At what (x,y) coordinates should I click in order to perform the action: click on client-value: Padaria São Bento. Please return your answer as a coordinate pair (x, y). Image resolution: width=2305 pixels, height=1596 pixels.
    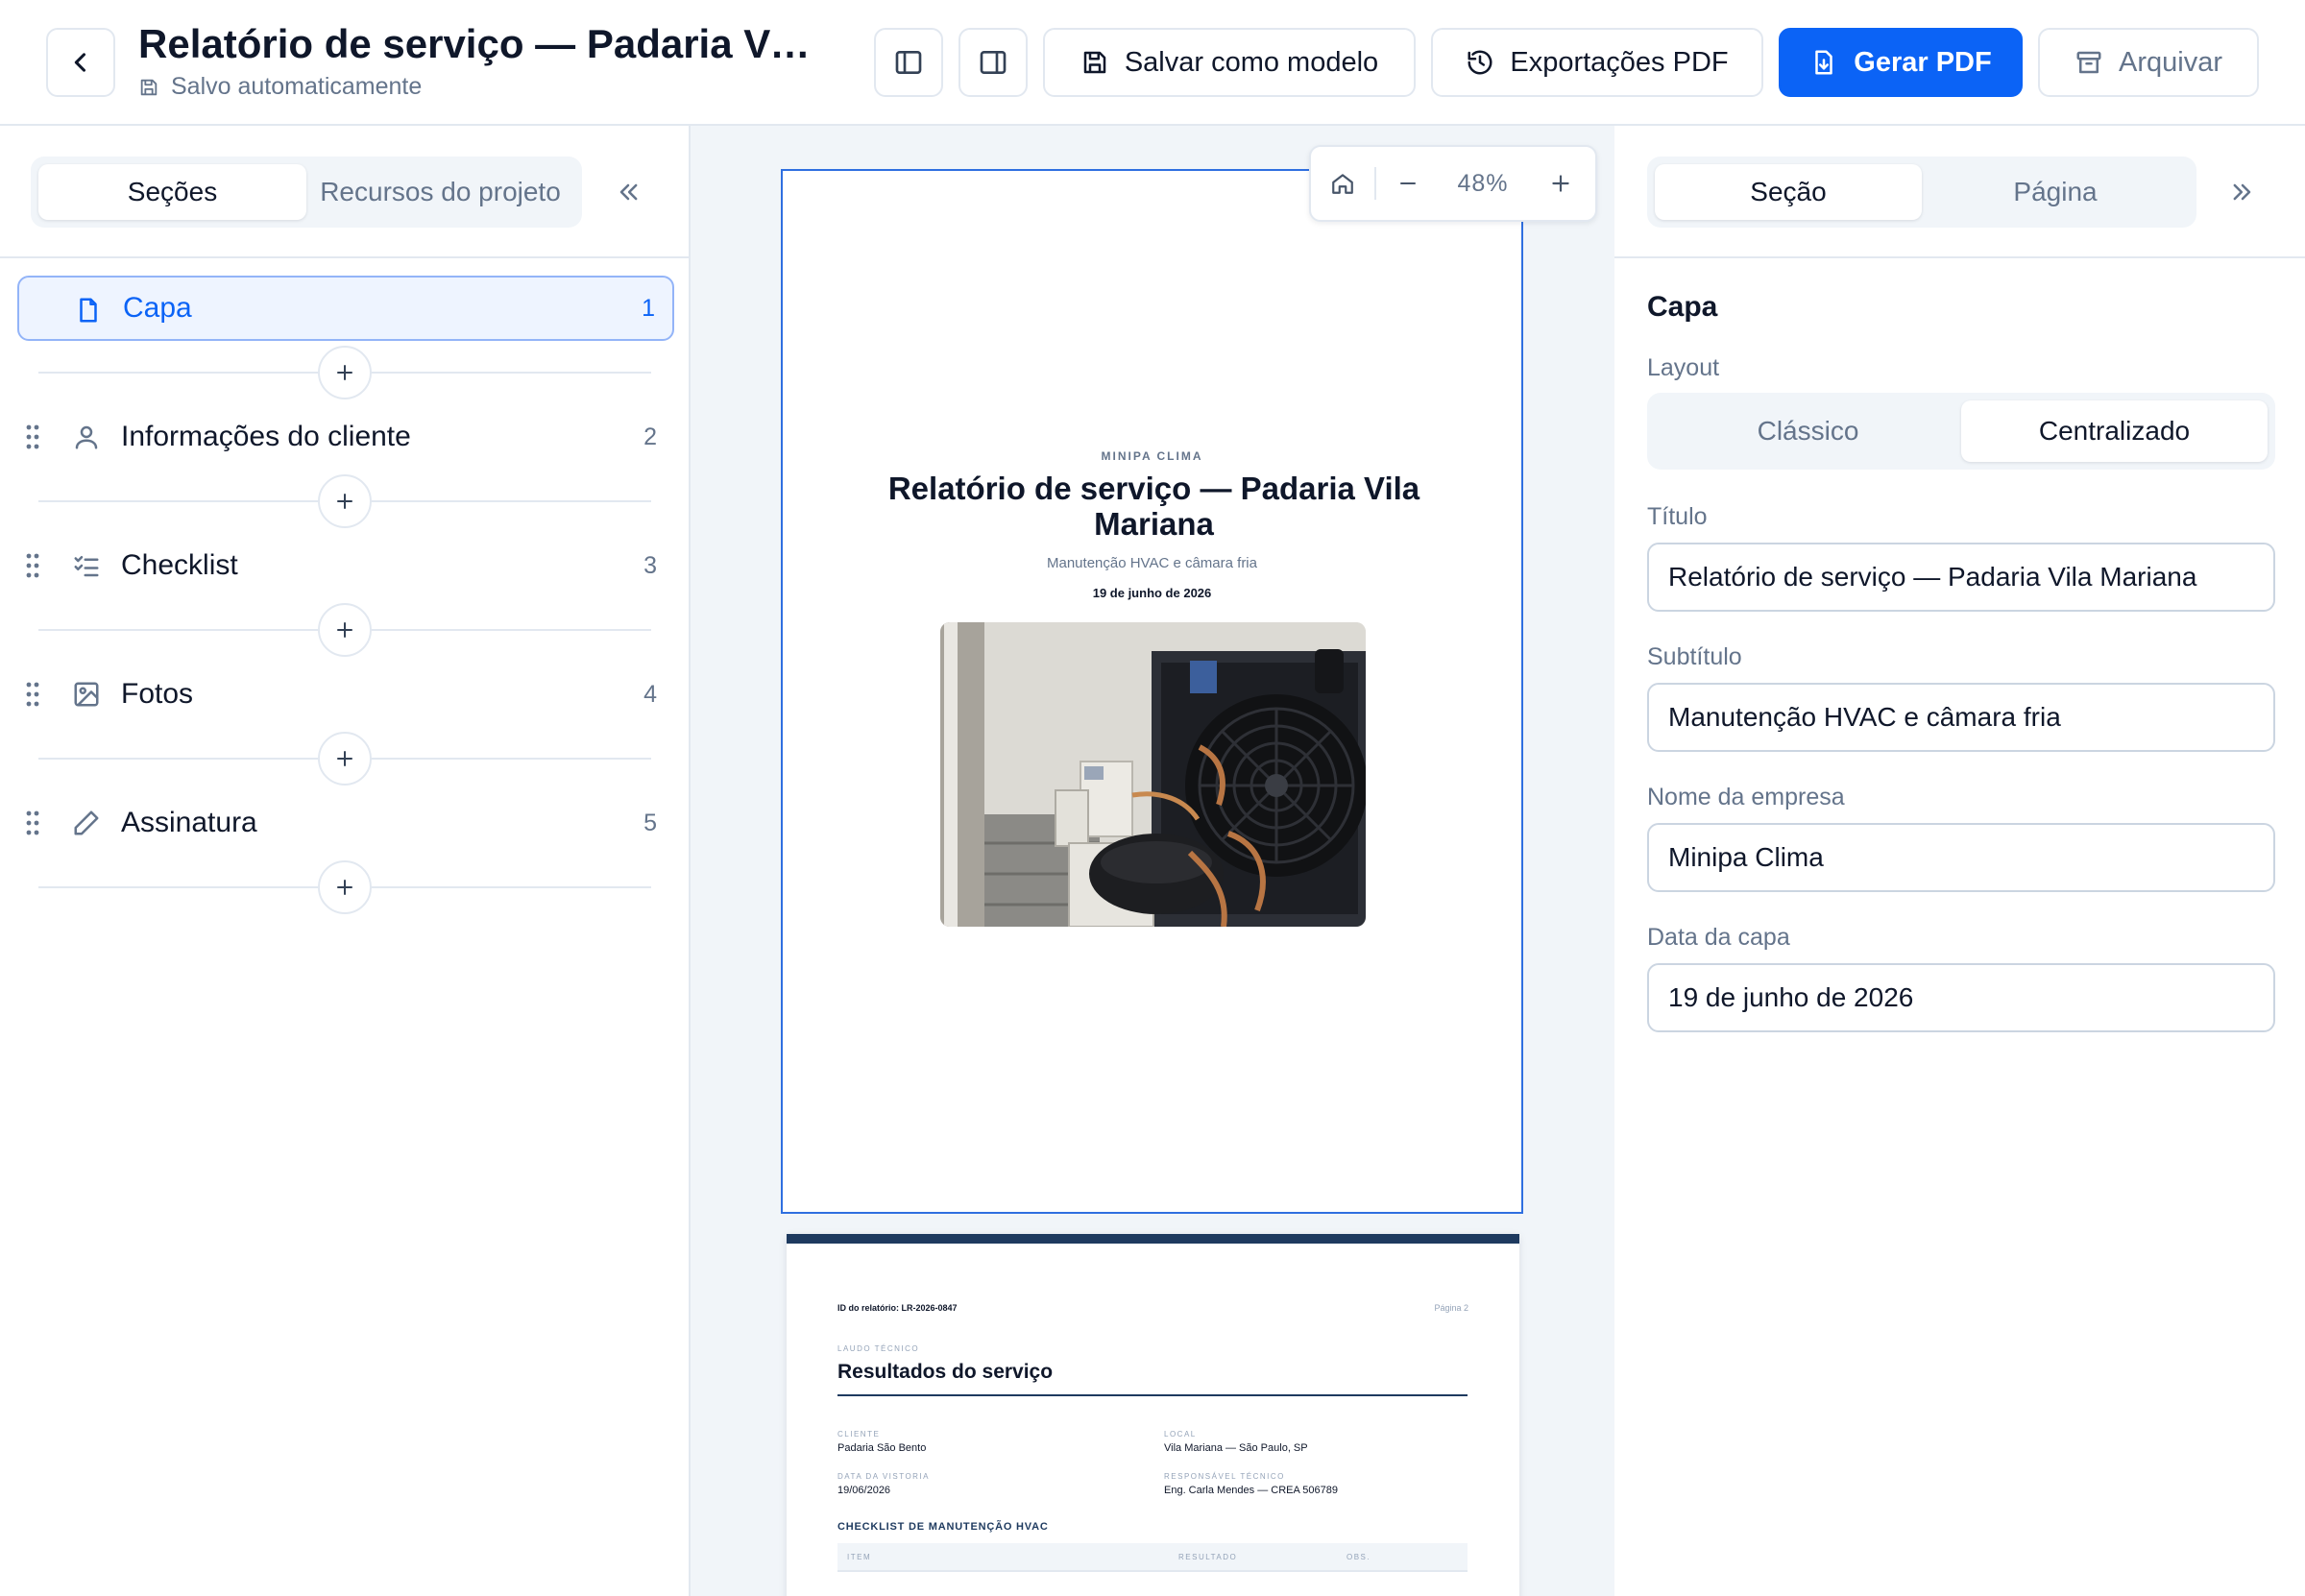
    Looking at the image, I should click on (882, 1448).